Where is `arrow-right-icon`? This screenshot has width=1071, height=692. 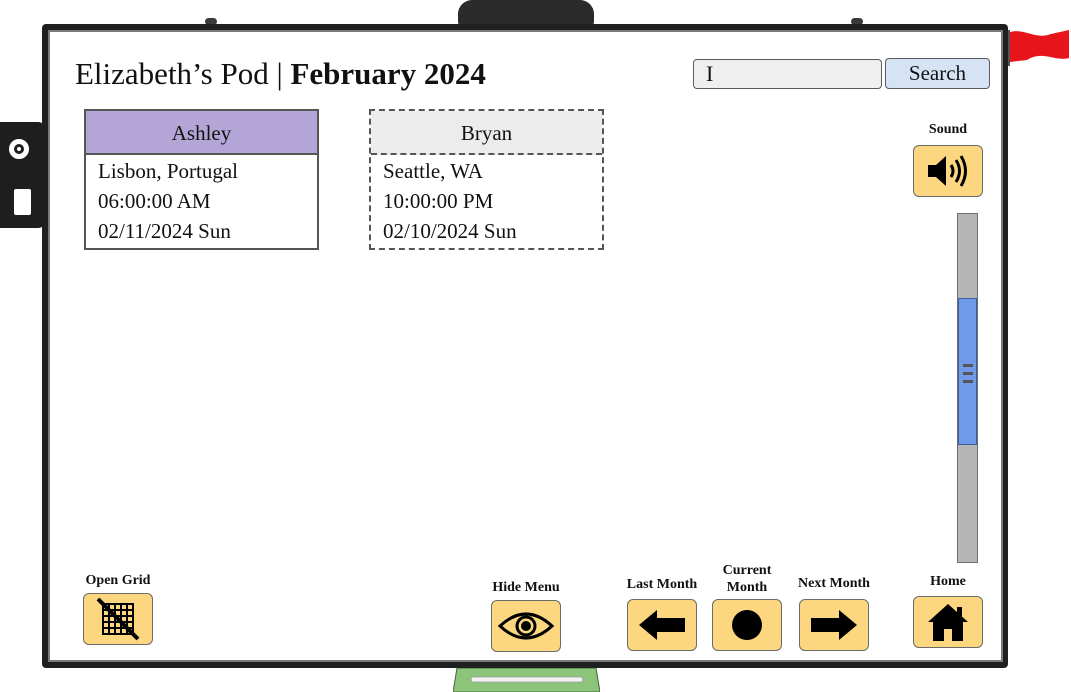 arrow-right-icon is located at coordinates (834, 625).